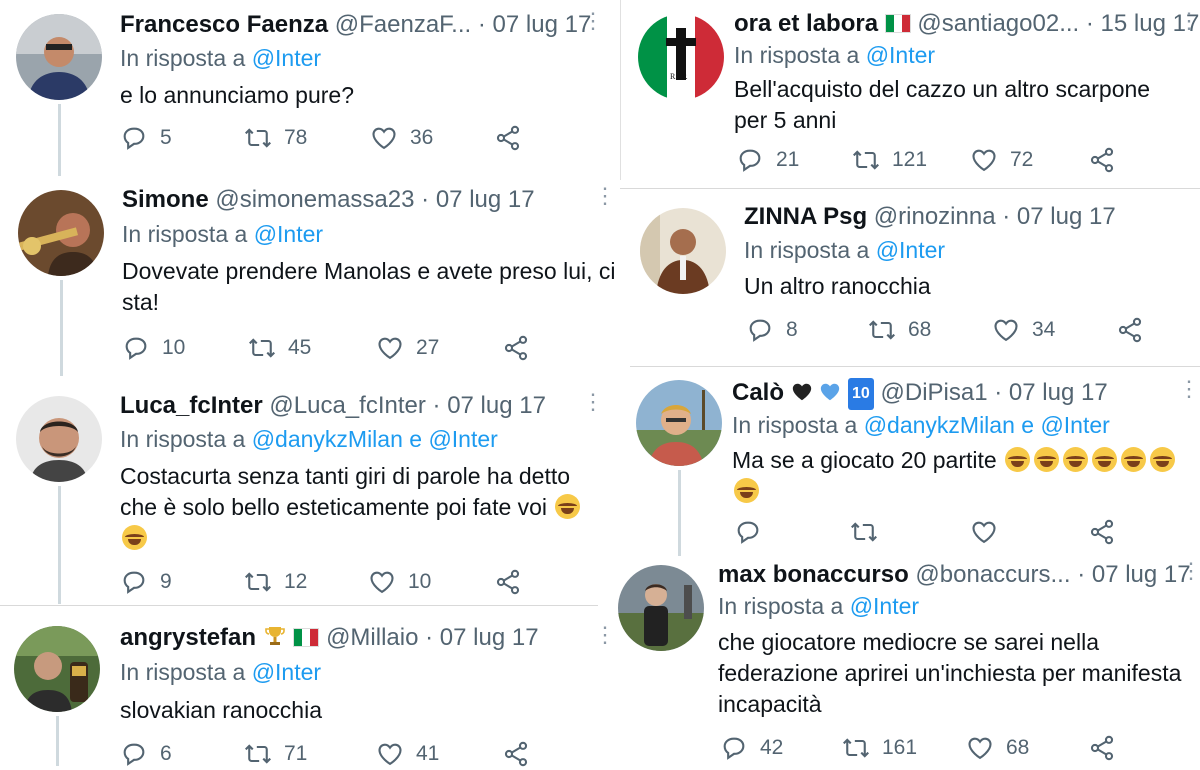 This screenshot has height=770, width=1200. I want to click on tweet-text: Ma se a giocato 20 partite, so click(955, 476).